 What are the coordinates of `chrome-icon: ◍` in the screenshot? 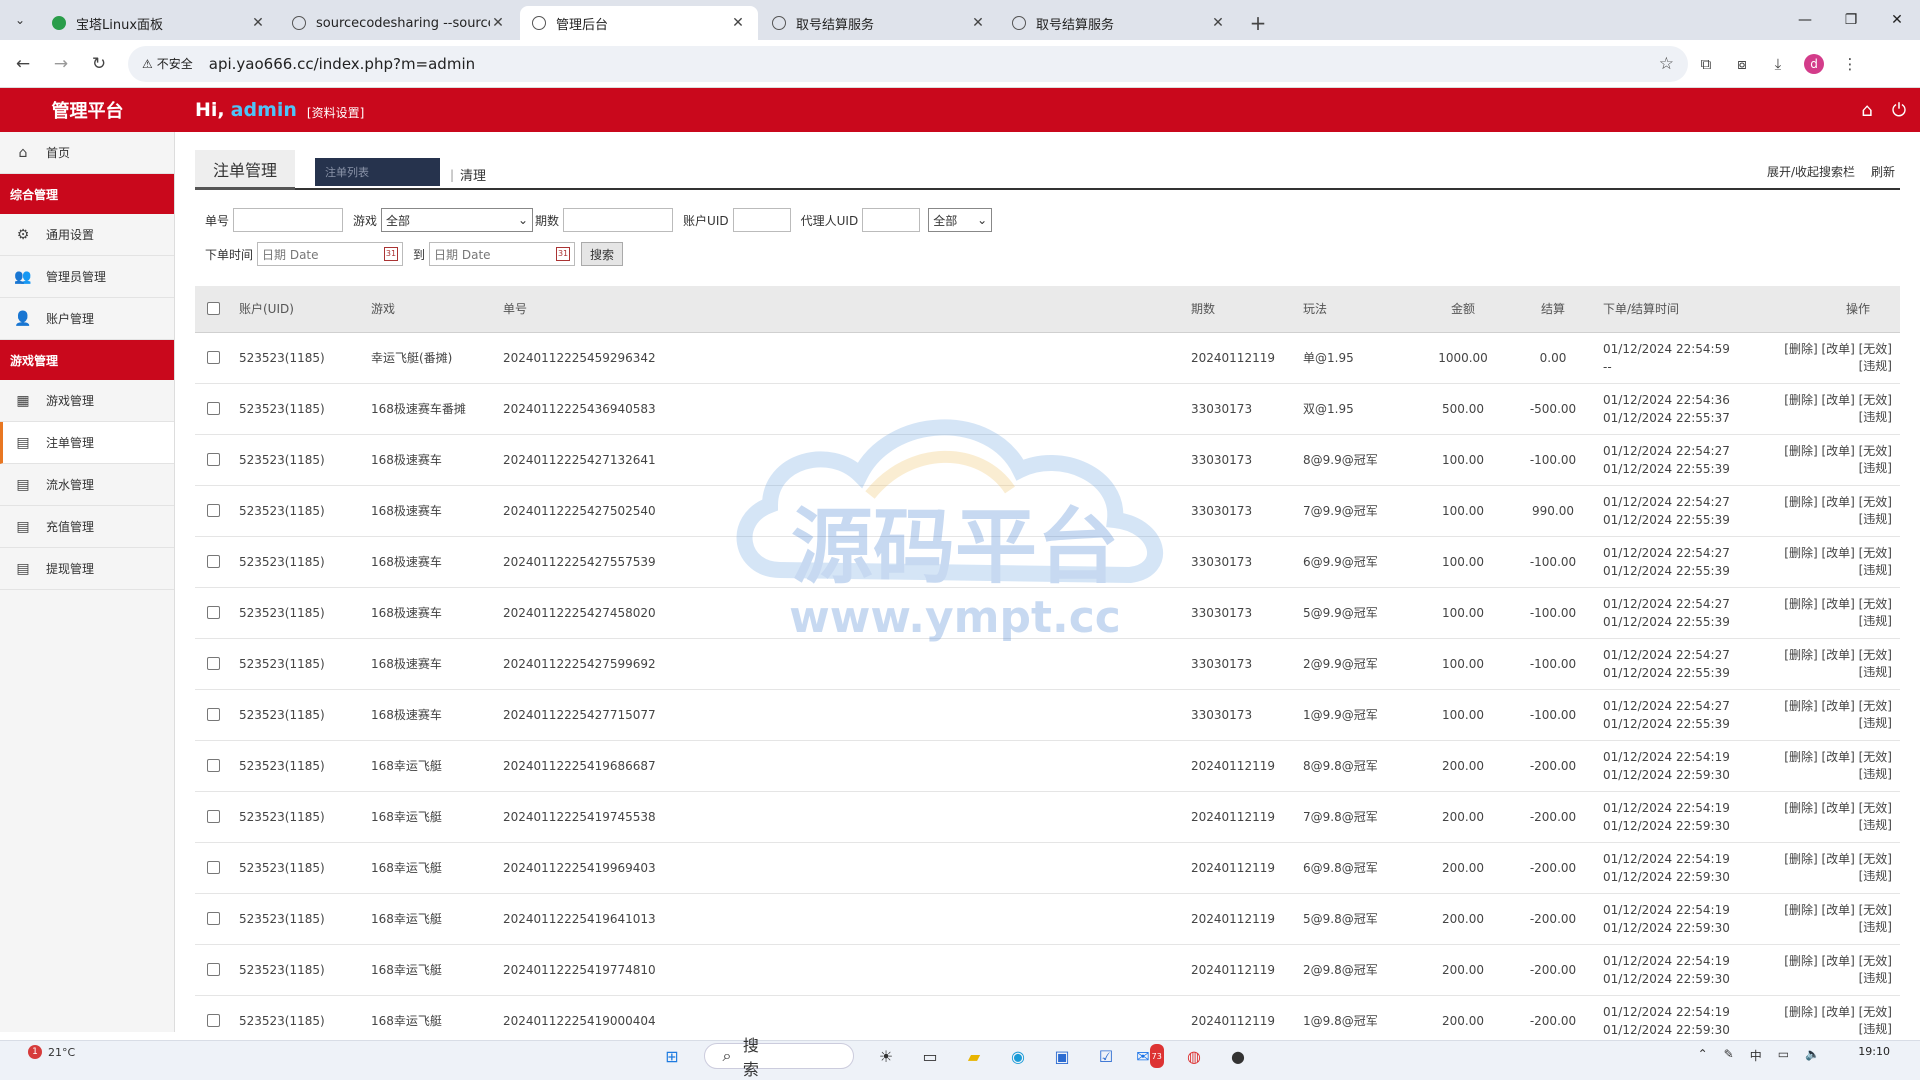 It's located at (1194, 1056).